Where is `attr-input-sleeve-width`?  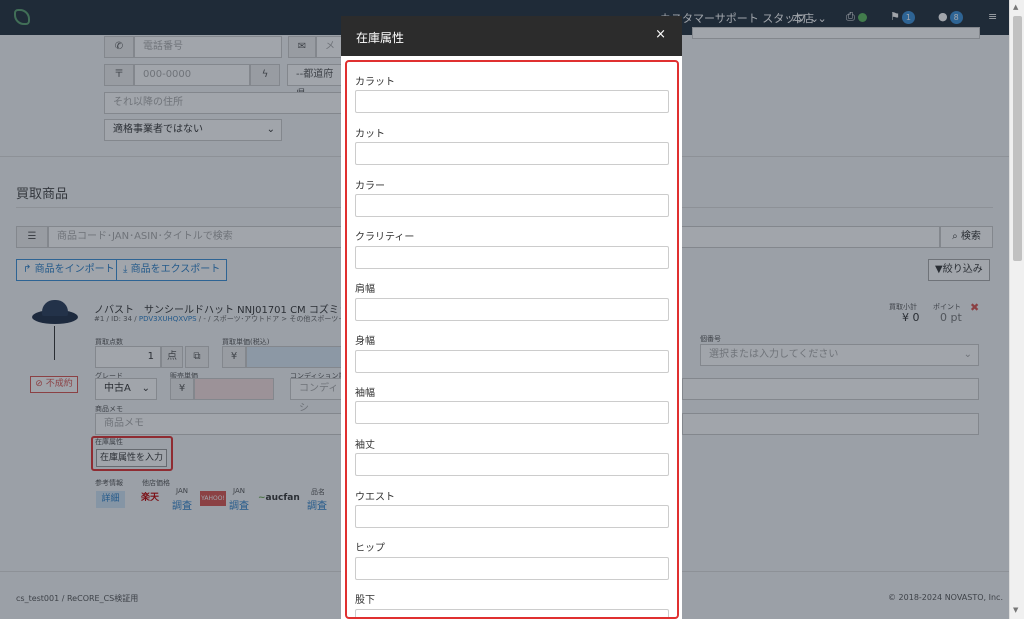
attr-input-sleeve-width is located at coordinates (512, 412).